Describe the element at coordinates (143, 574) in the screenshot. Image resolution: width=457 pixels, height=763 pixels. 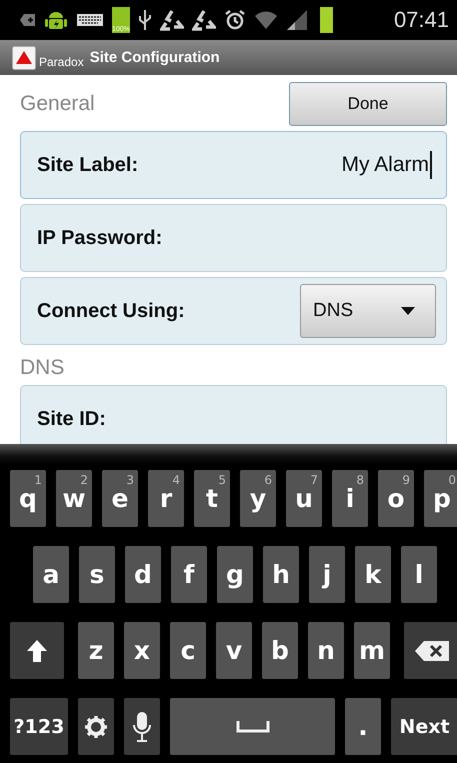
I see `letter-key: d` at that location.